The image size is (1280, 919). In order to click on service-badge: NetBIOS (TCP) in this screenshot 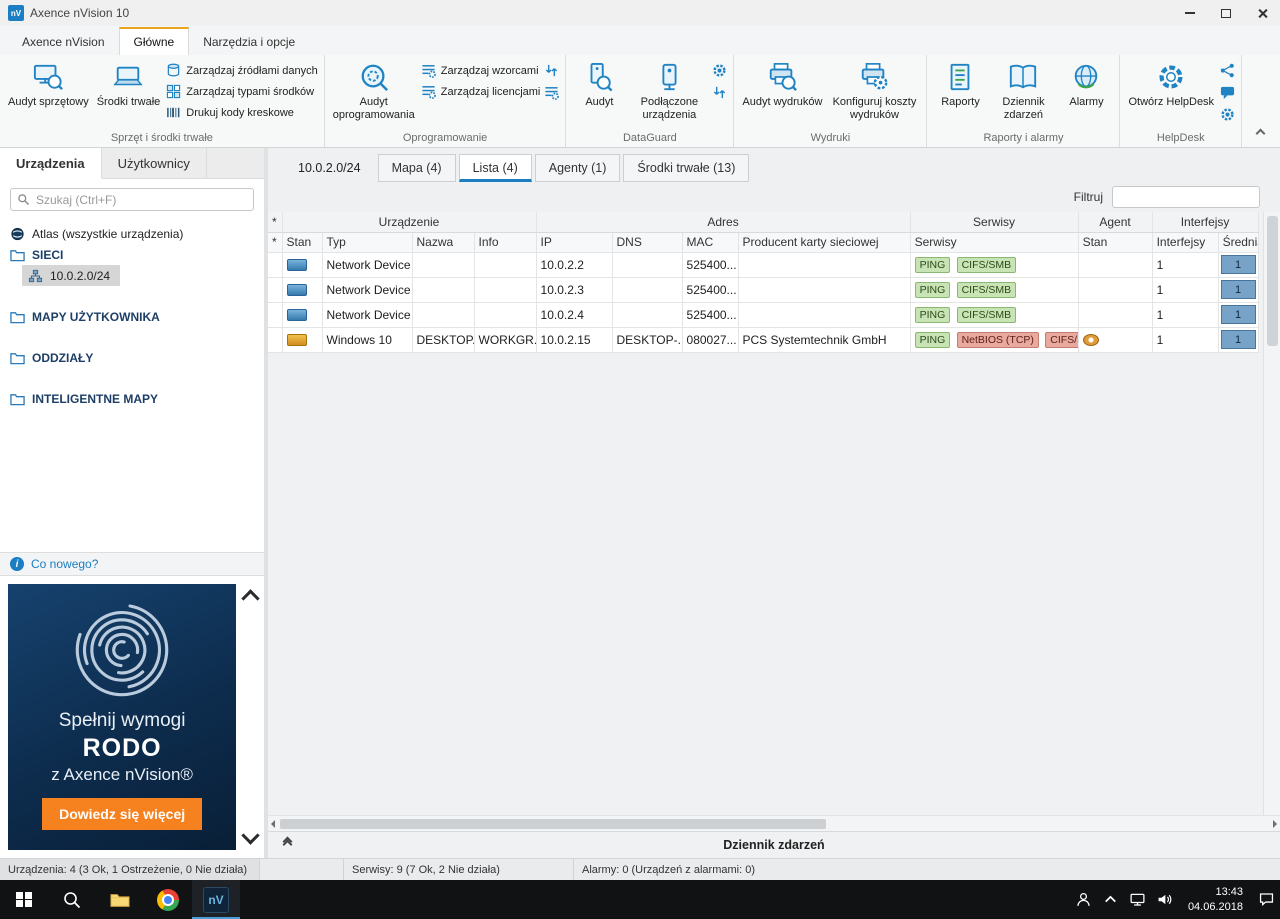, I will do `click(997, 339)`.